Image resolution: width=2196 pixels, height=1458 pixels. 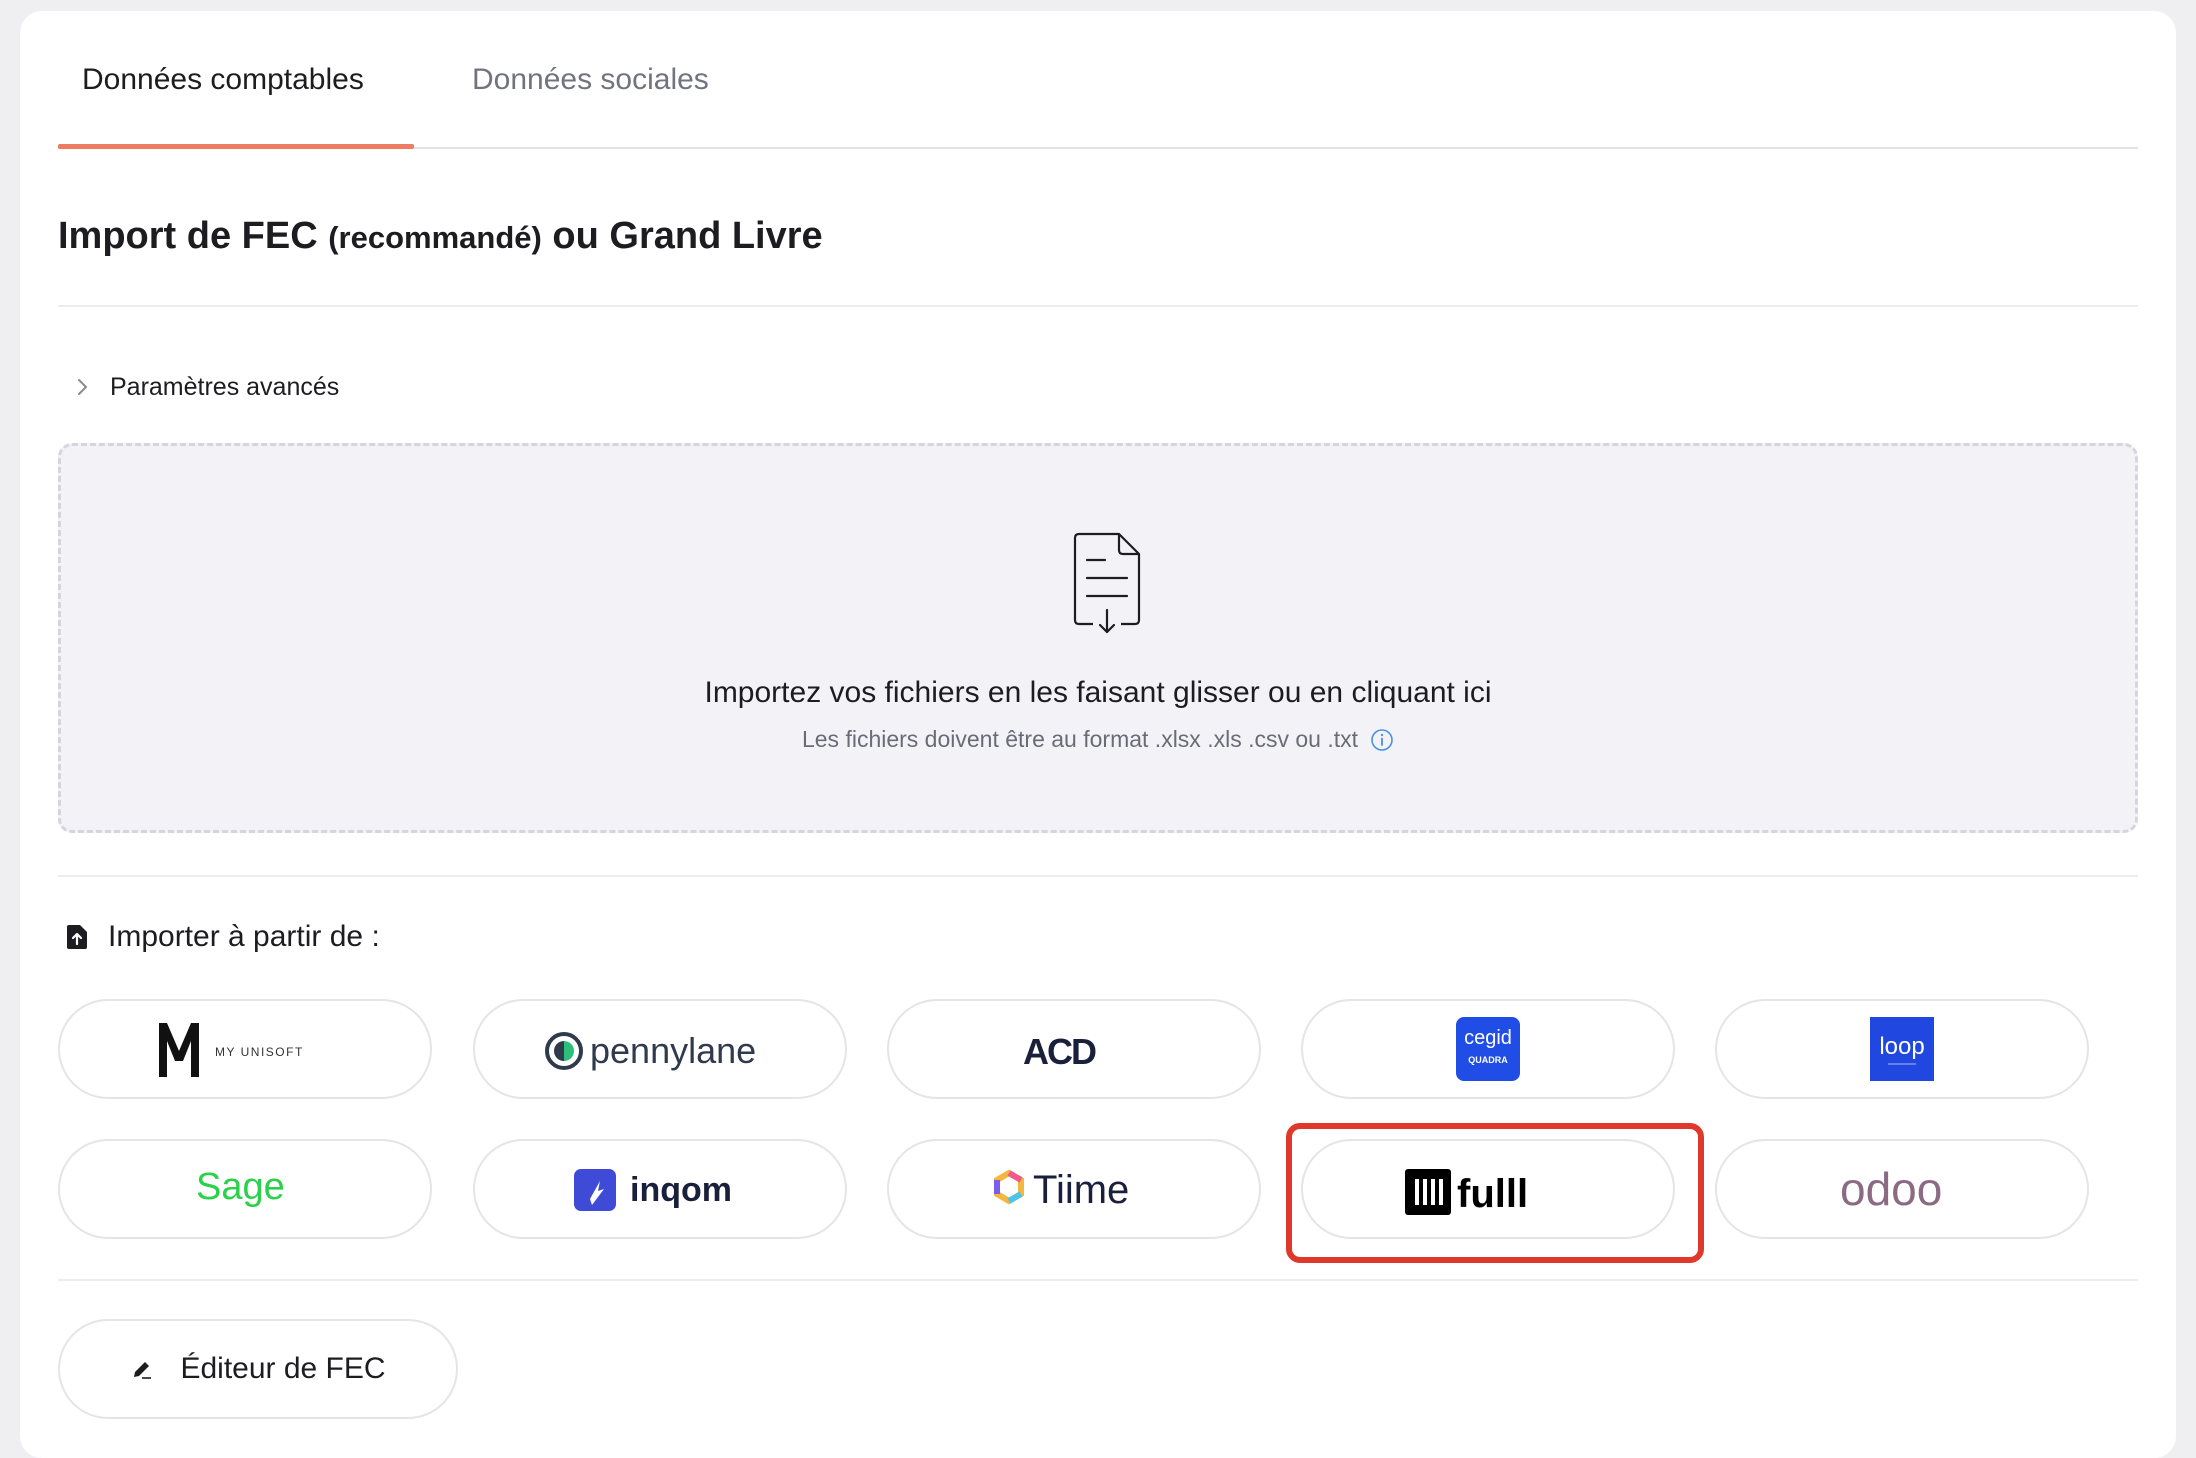 I want to click on svg-text: Tiime, so click(x=1081, y=1190).